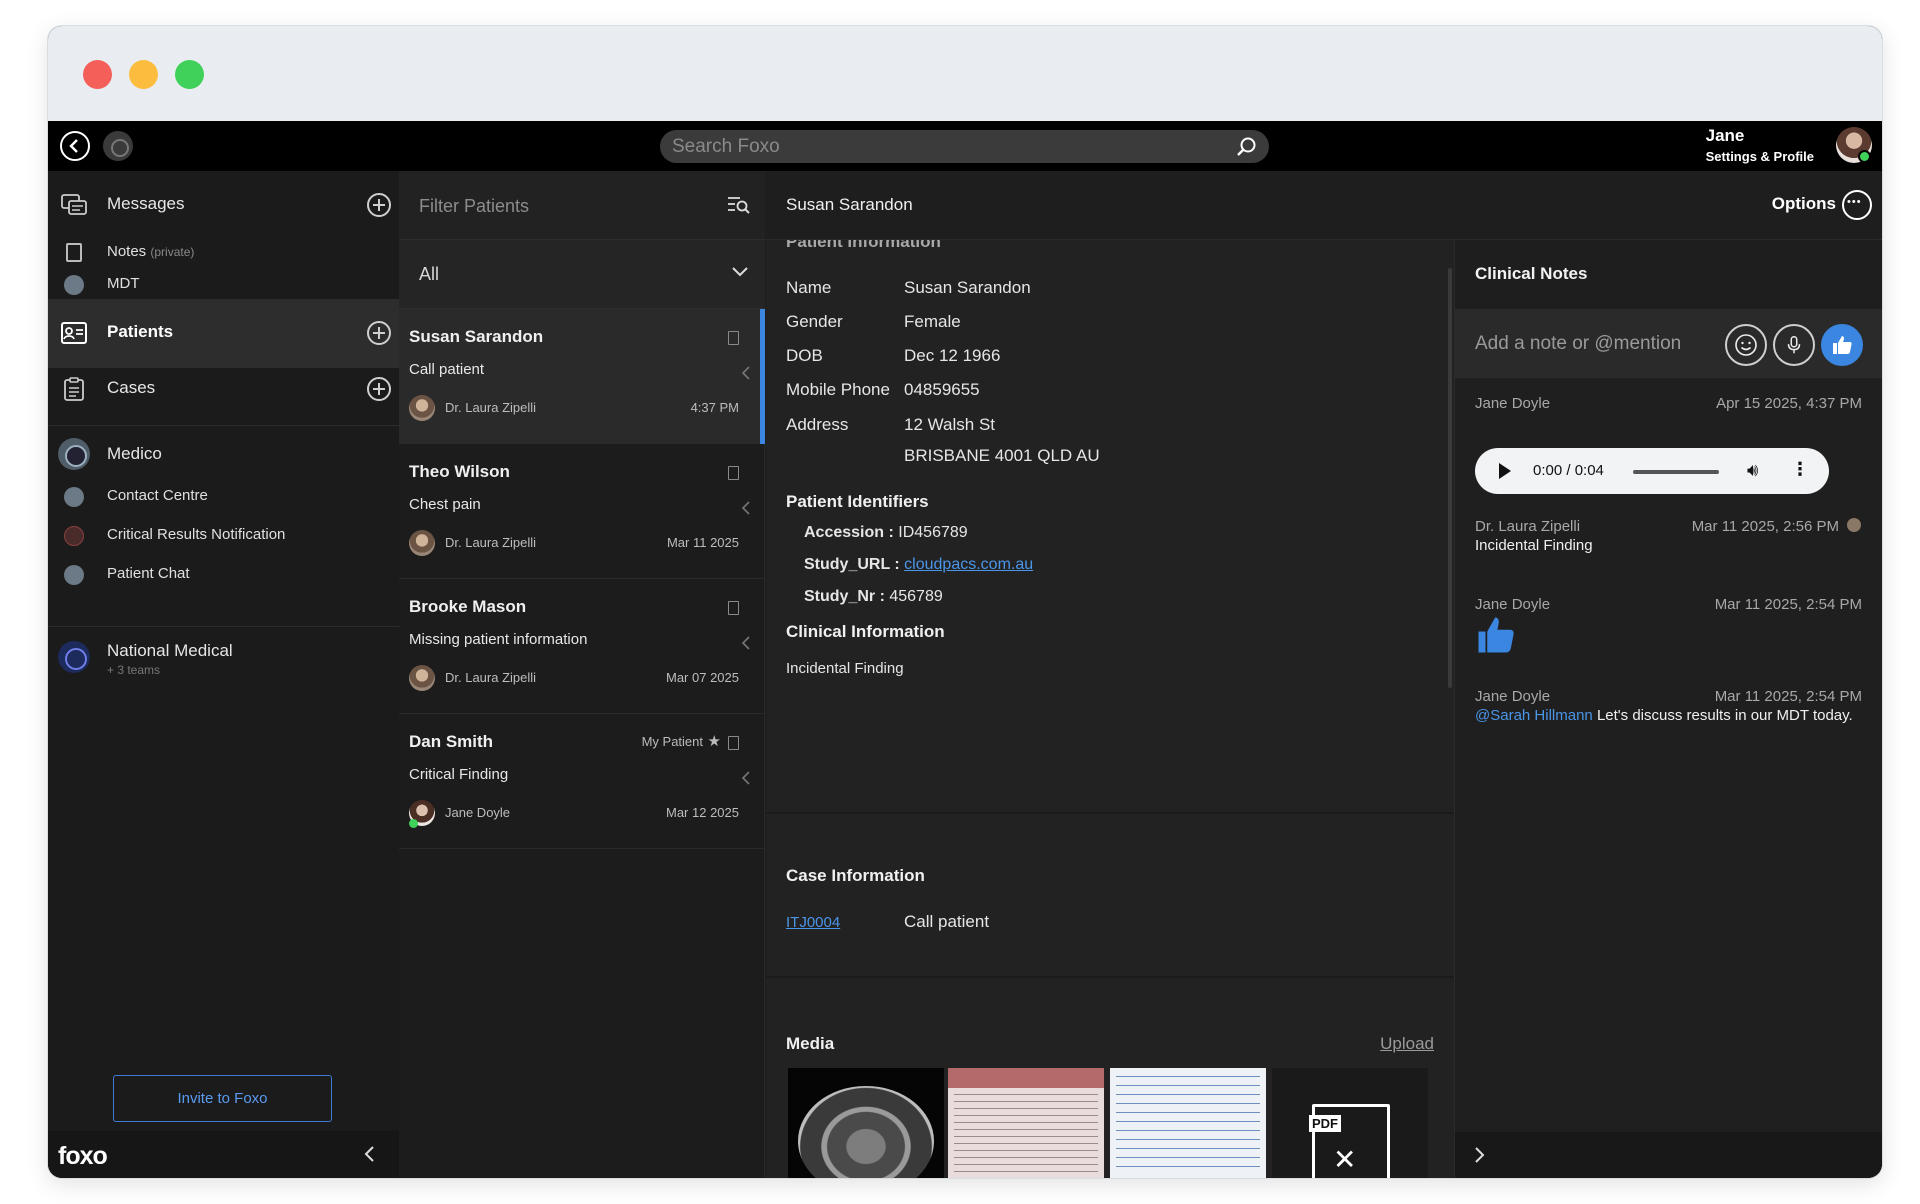  What do you see at coordinates (1788, 604) in the screenshot?
I see `note-date: Mar 11 2025, 2:54 PM` at bounding box center [1788, 604].